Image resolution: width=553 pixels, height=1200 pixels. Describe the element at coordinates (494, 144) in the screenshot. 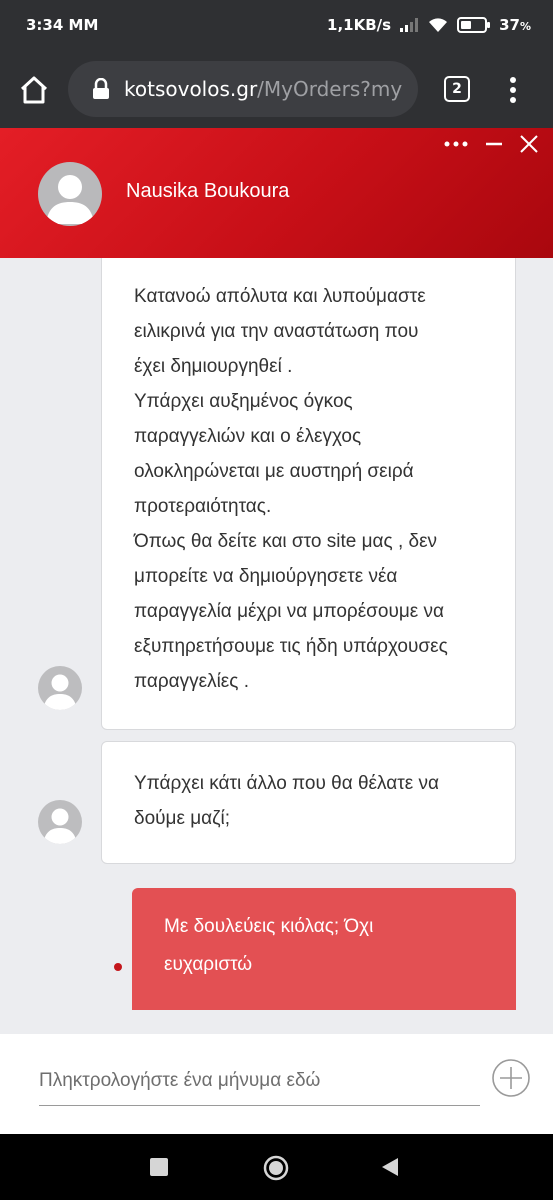

I see `minimize-icon` at that location.